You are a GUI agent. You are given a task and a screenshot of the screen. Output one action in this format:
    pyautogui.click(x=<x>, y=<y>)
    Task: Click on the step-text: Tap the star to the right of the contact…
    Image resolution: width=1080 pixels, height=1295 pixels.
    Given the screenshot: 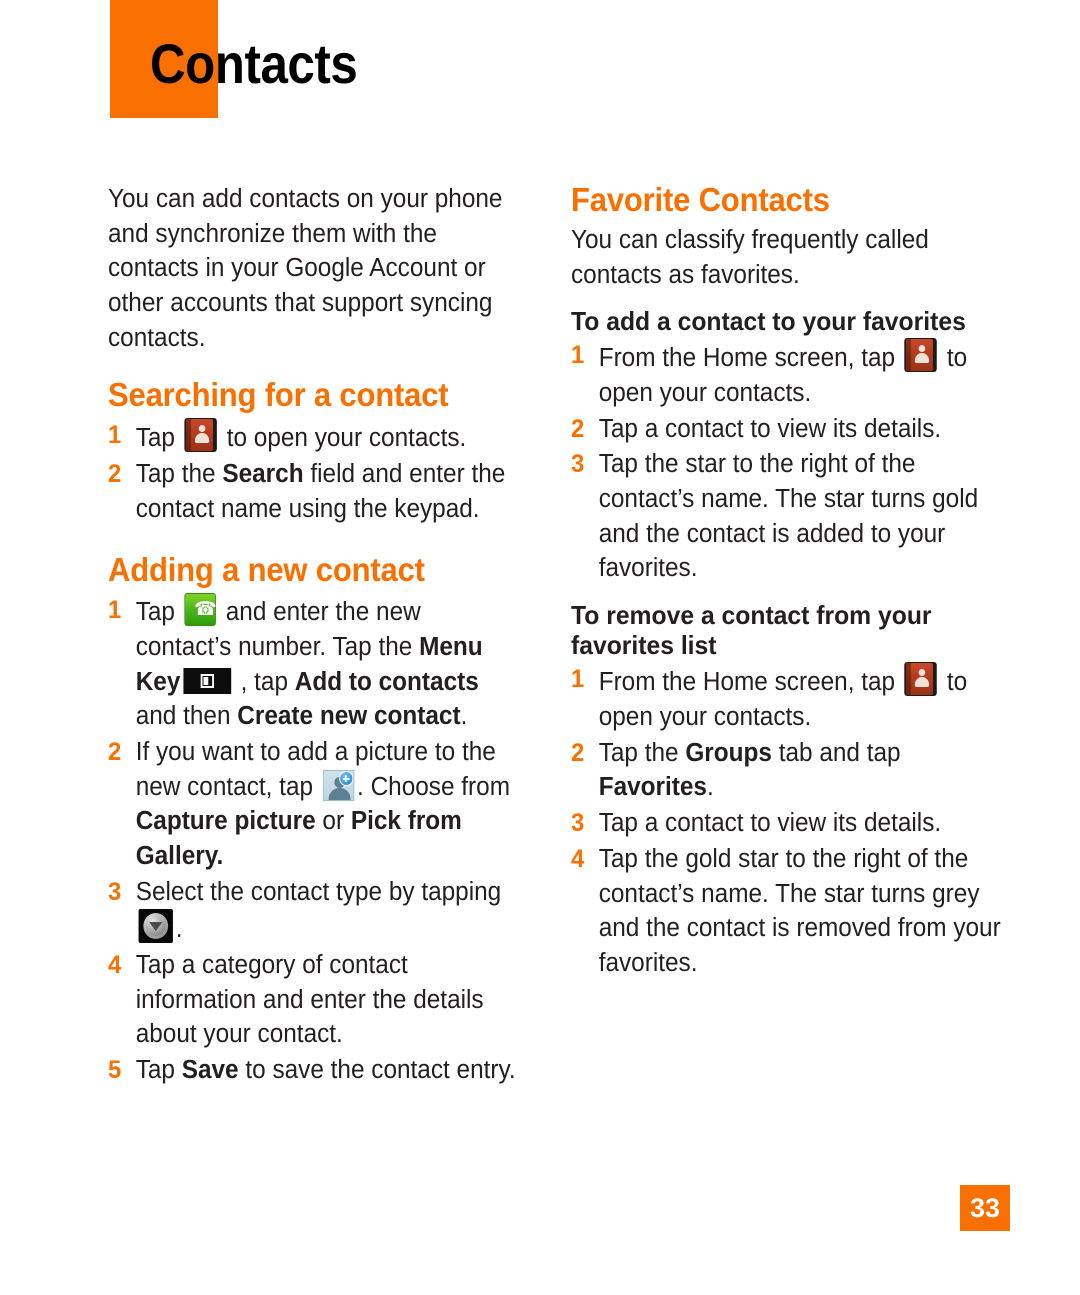 What is the action you would take?
    pyautogui.click(x=788, y=516)
    